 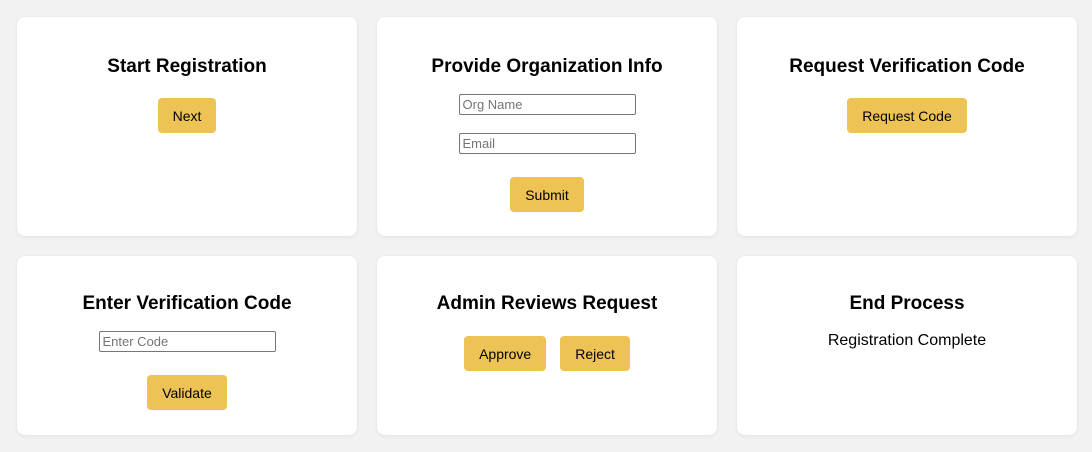 What do you see at coordinates (547, 104) in the screenshot?
I see `org-name-input` at bounding box center [547, 104].